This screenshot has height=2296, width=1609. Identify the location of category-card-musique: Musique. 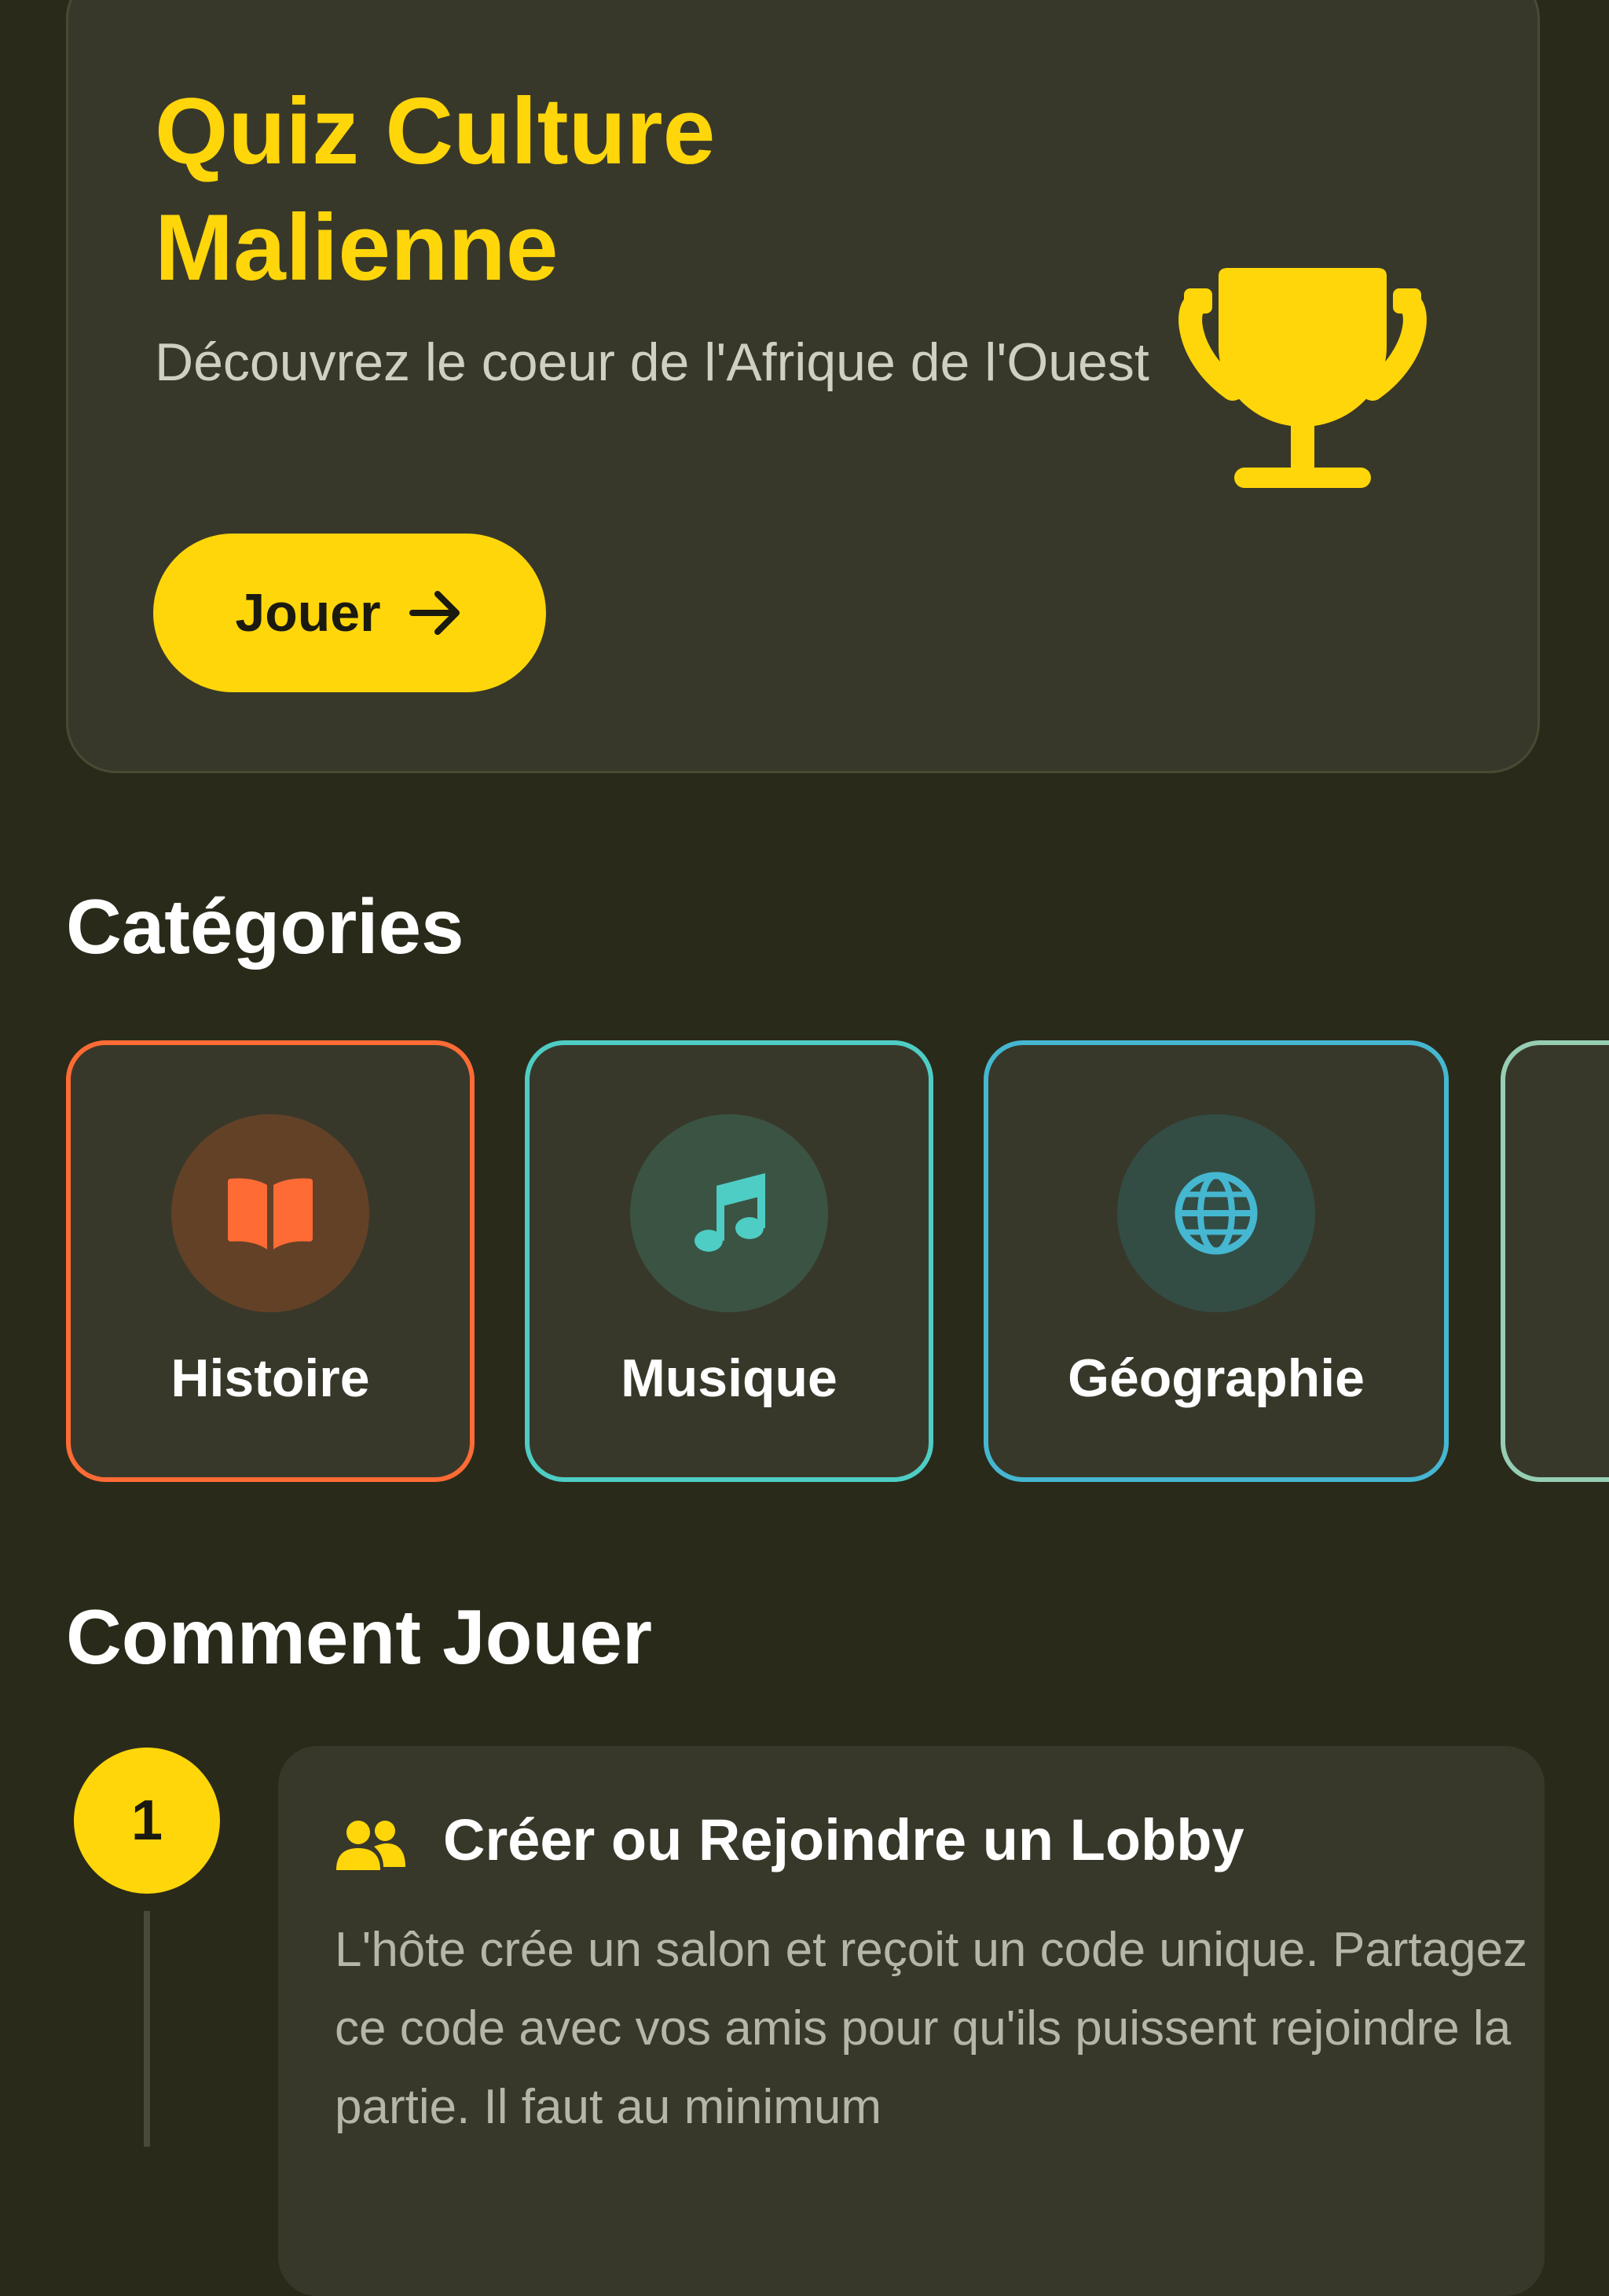
(729, 1261).